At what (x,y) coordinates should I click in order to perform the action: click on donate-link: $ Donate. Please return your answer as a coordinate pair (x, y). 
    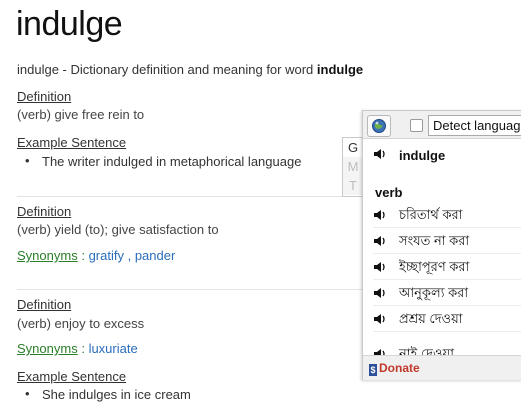
    Looking at the image, I should click on (394, 368).